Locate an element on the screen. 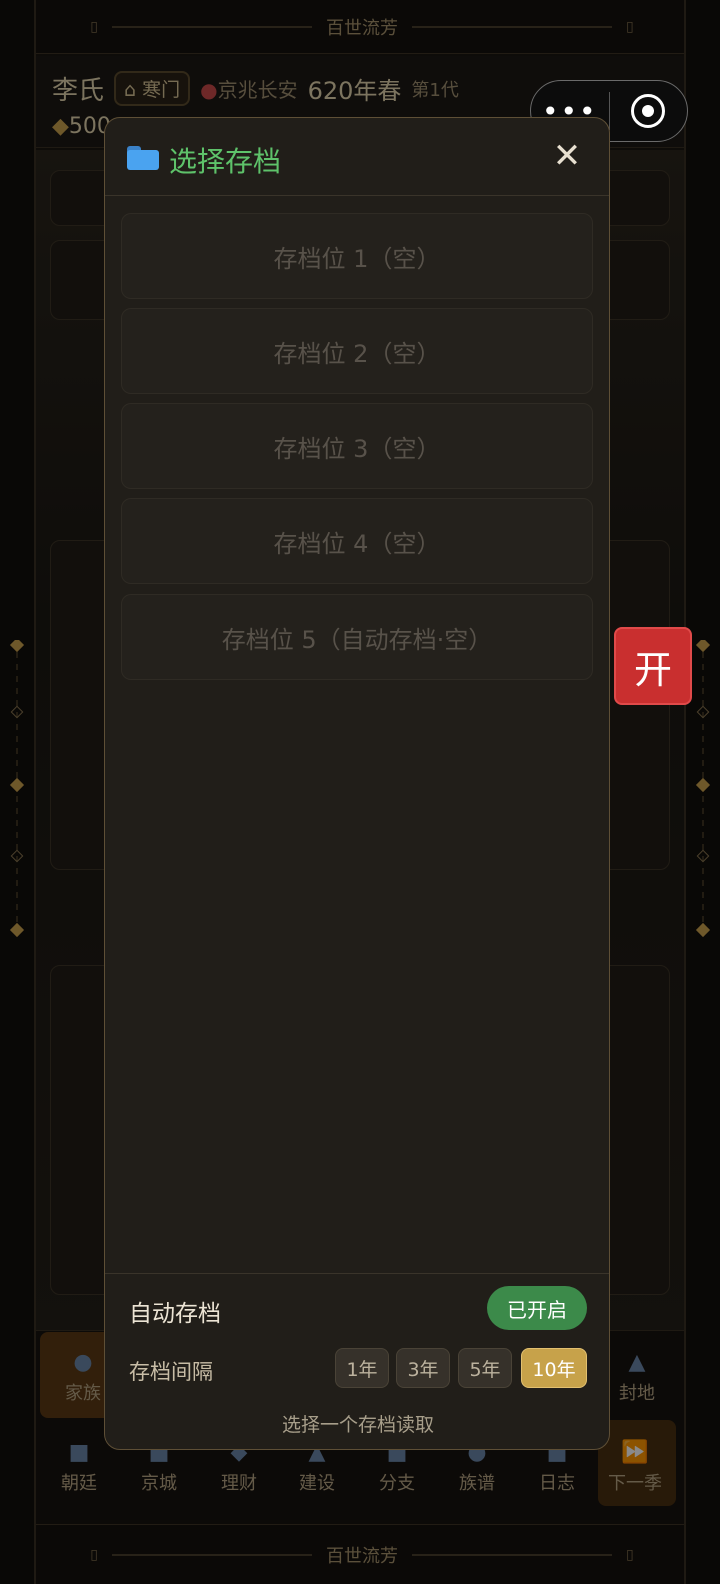 This screenshot has width=720, height=1584. auto-save-label: 自动存档 is located at coordinates (175, 1314).